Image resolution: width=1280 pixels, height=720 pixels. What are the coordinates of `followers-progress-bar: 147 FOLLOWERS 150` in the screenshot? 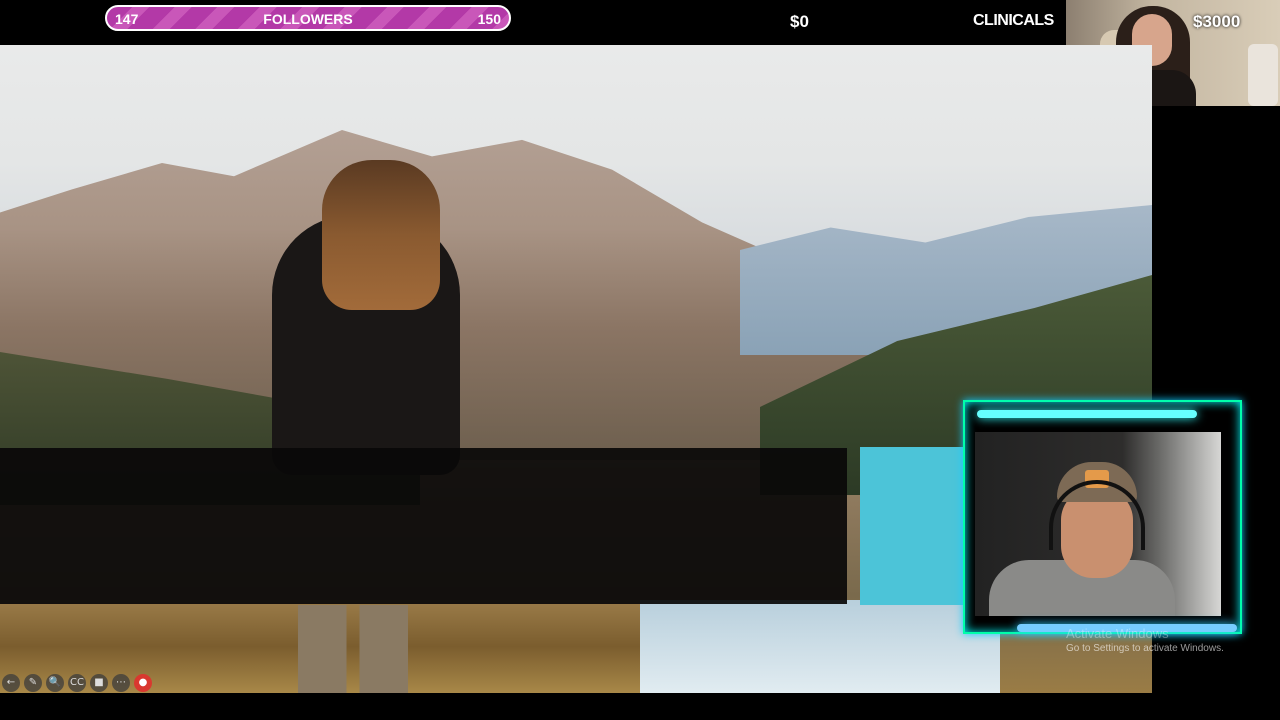 It's located at (308, 18).